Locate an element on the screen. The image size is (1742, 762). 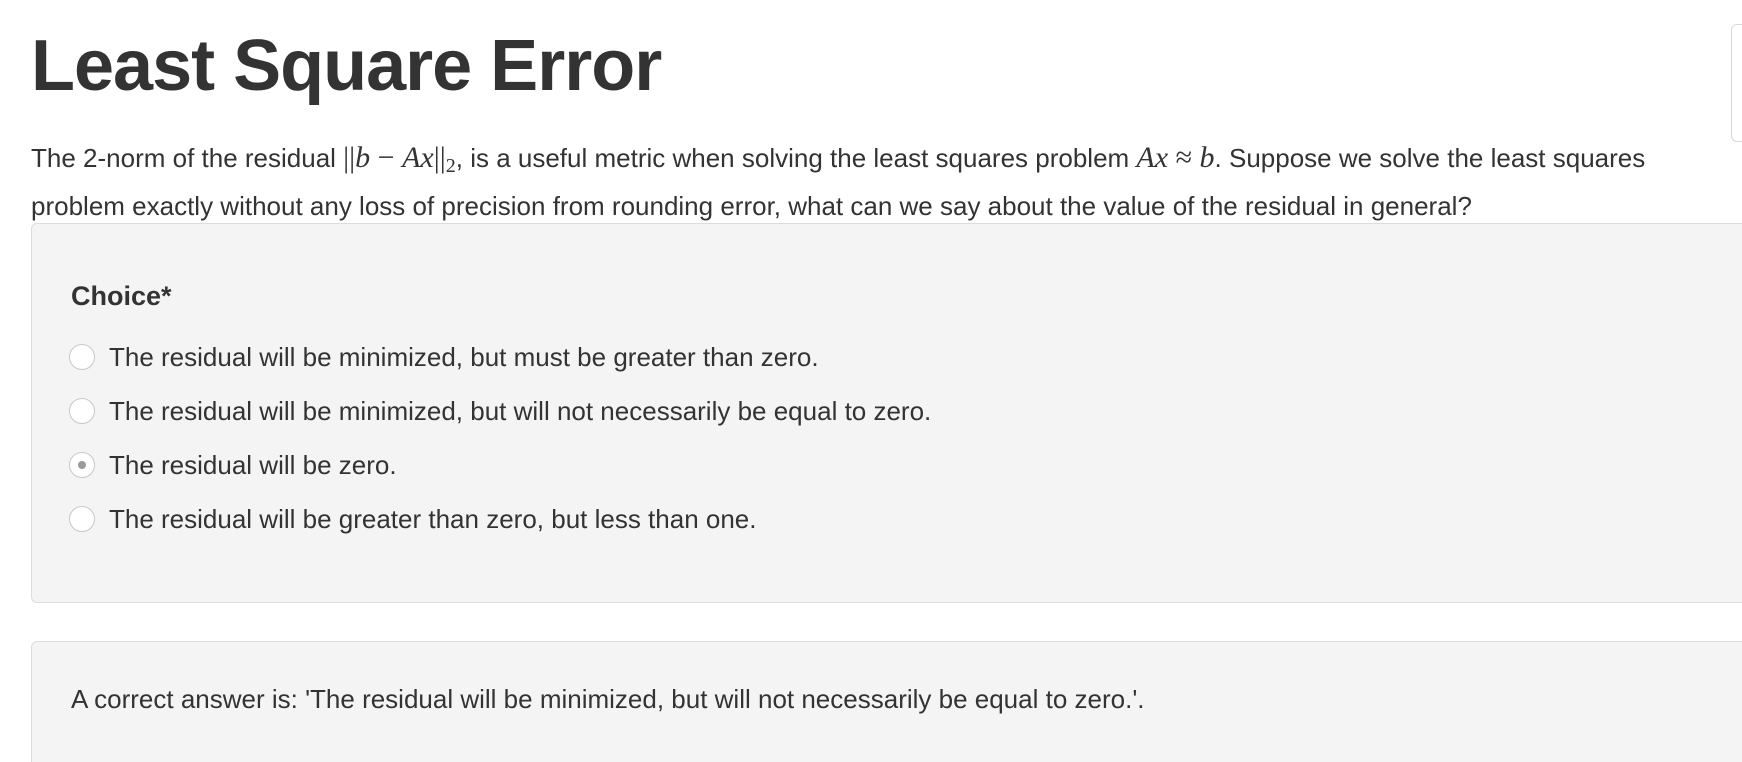
prompt-text-1: The 2-norm of the residual is located at coordinates (187, 158).